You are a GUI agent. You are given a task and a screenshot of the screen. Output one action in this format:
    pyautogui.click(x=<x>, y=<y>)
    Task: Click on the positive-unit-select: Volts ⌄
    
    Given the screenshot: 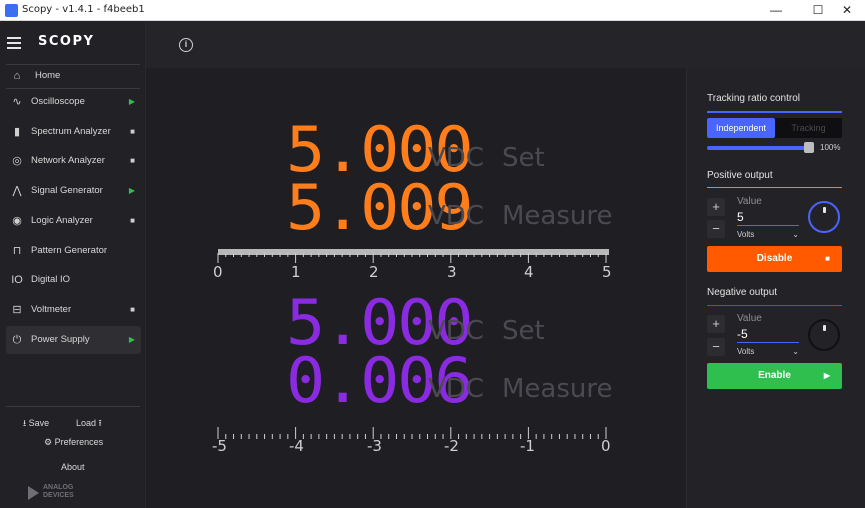 What is the action you would take?
    pyautogui.click(x=768, y=234)
    